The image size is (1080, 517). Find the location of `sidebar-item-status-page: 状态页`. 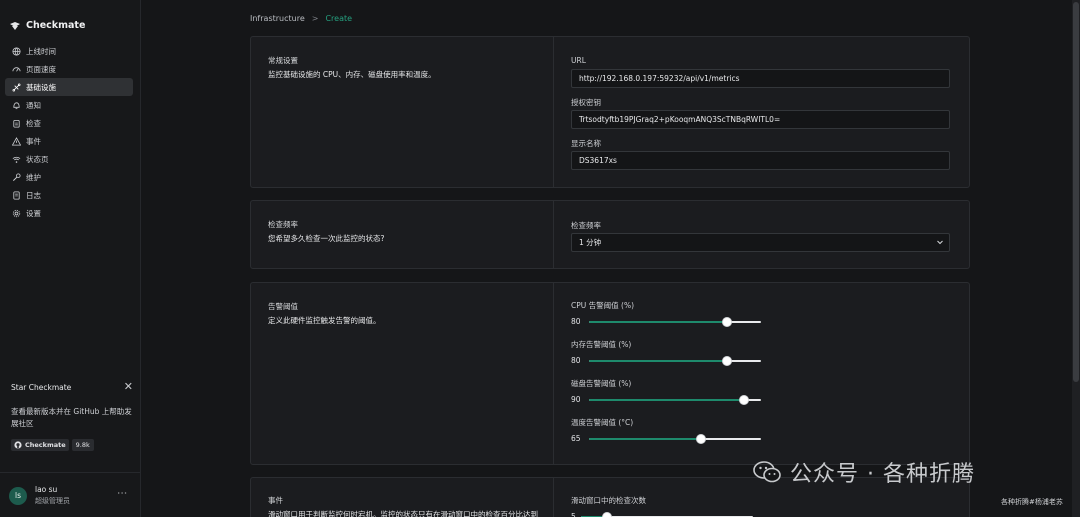

sidebar-item-status-page: 状态页 is located at coordinates (69, 159).